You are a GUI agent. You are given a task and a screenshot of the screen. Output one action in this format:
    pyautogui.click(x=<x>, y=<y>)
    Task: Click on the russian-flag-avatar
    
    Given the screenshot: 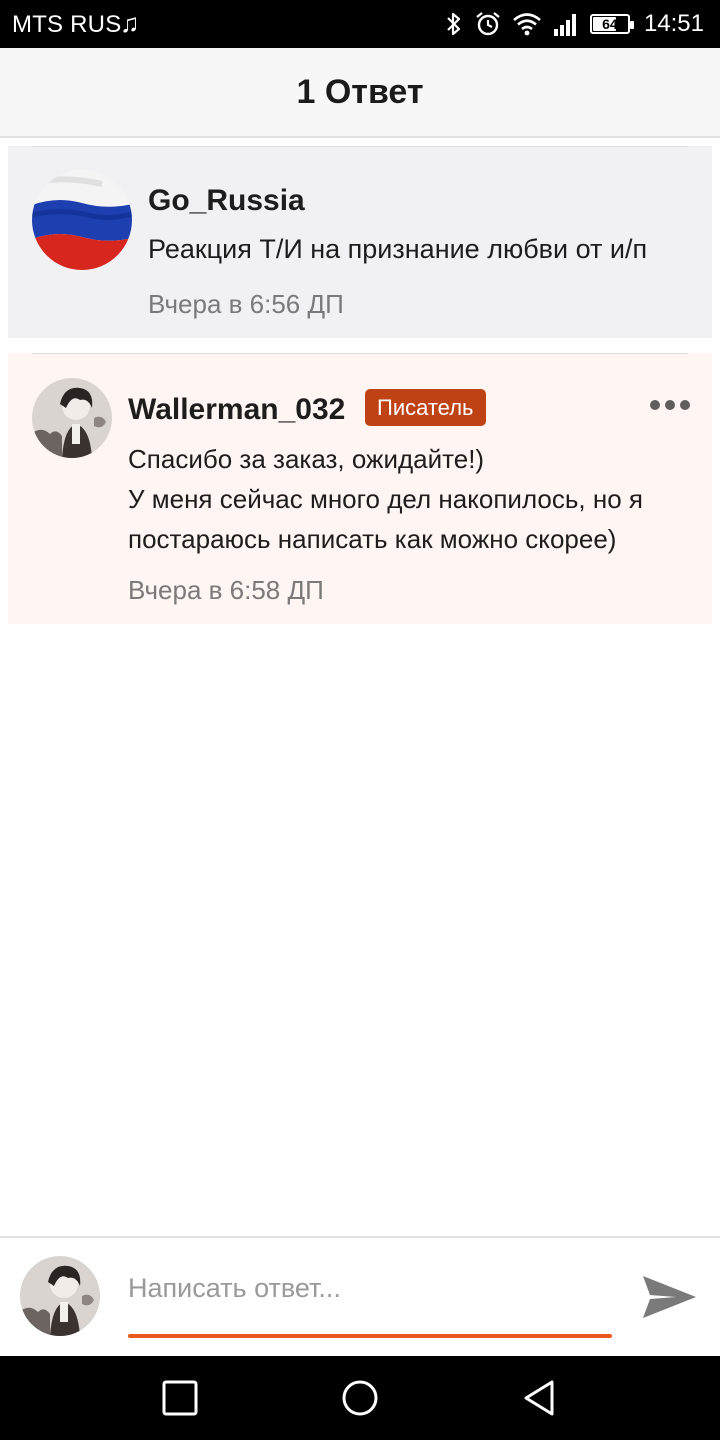 What is the action you would take?
    pyautogui.click(x=82, y=220)
    